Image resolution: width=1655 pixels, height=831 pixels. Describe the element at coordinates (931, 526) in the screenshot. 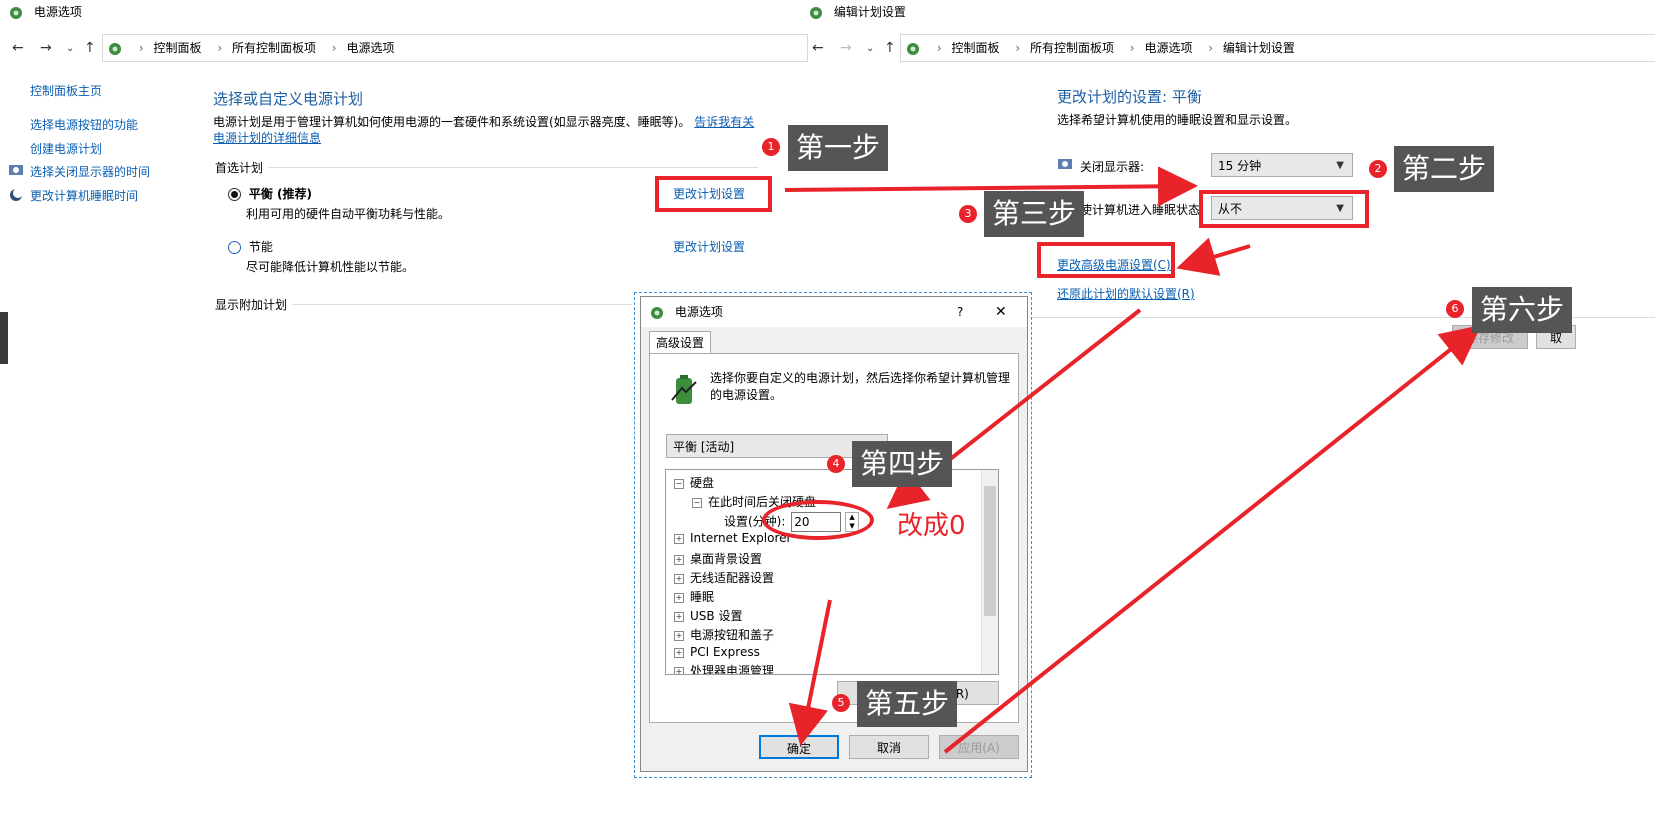

I see `change-to-zero-note: 改成0` at that location.